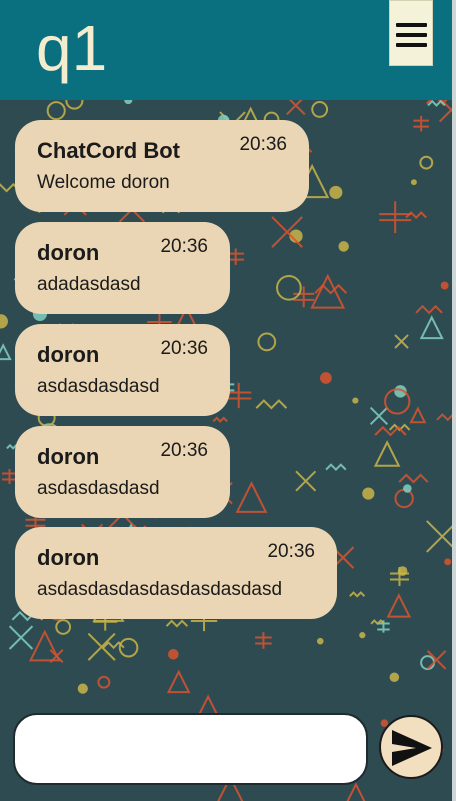 The height and width of the screenshot is (801, 456). What do you see at coordinates (176, 573) in the screenshot?
I see `message: doron 20:36 asdasdasdasdasdasdasdasd` at bounding box center [176, 573].